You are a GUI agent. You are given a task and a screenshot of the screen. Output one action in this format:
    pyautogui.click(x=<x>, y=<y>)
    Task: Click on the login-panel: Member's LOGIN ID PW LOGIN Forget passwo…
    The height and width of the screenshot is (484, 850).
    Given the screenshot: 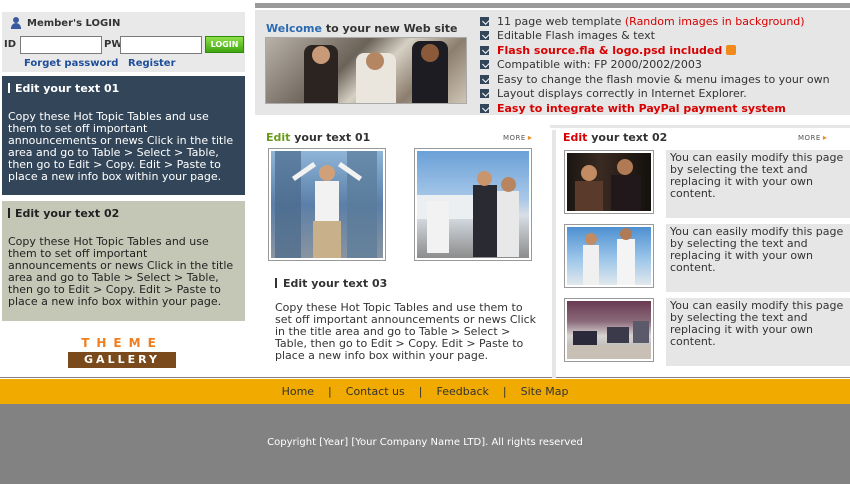 What is the action you would take?
    pyautogui.click(x=123, y=42)
    